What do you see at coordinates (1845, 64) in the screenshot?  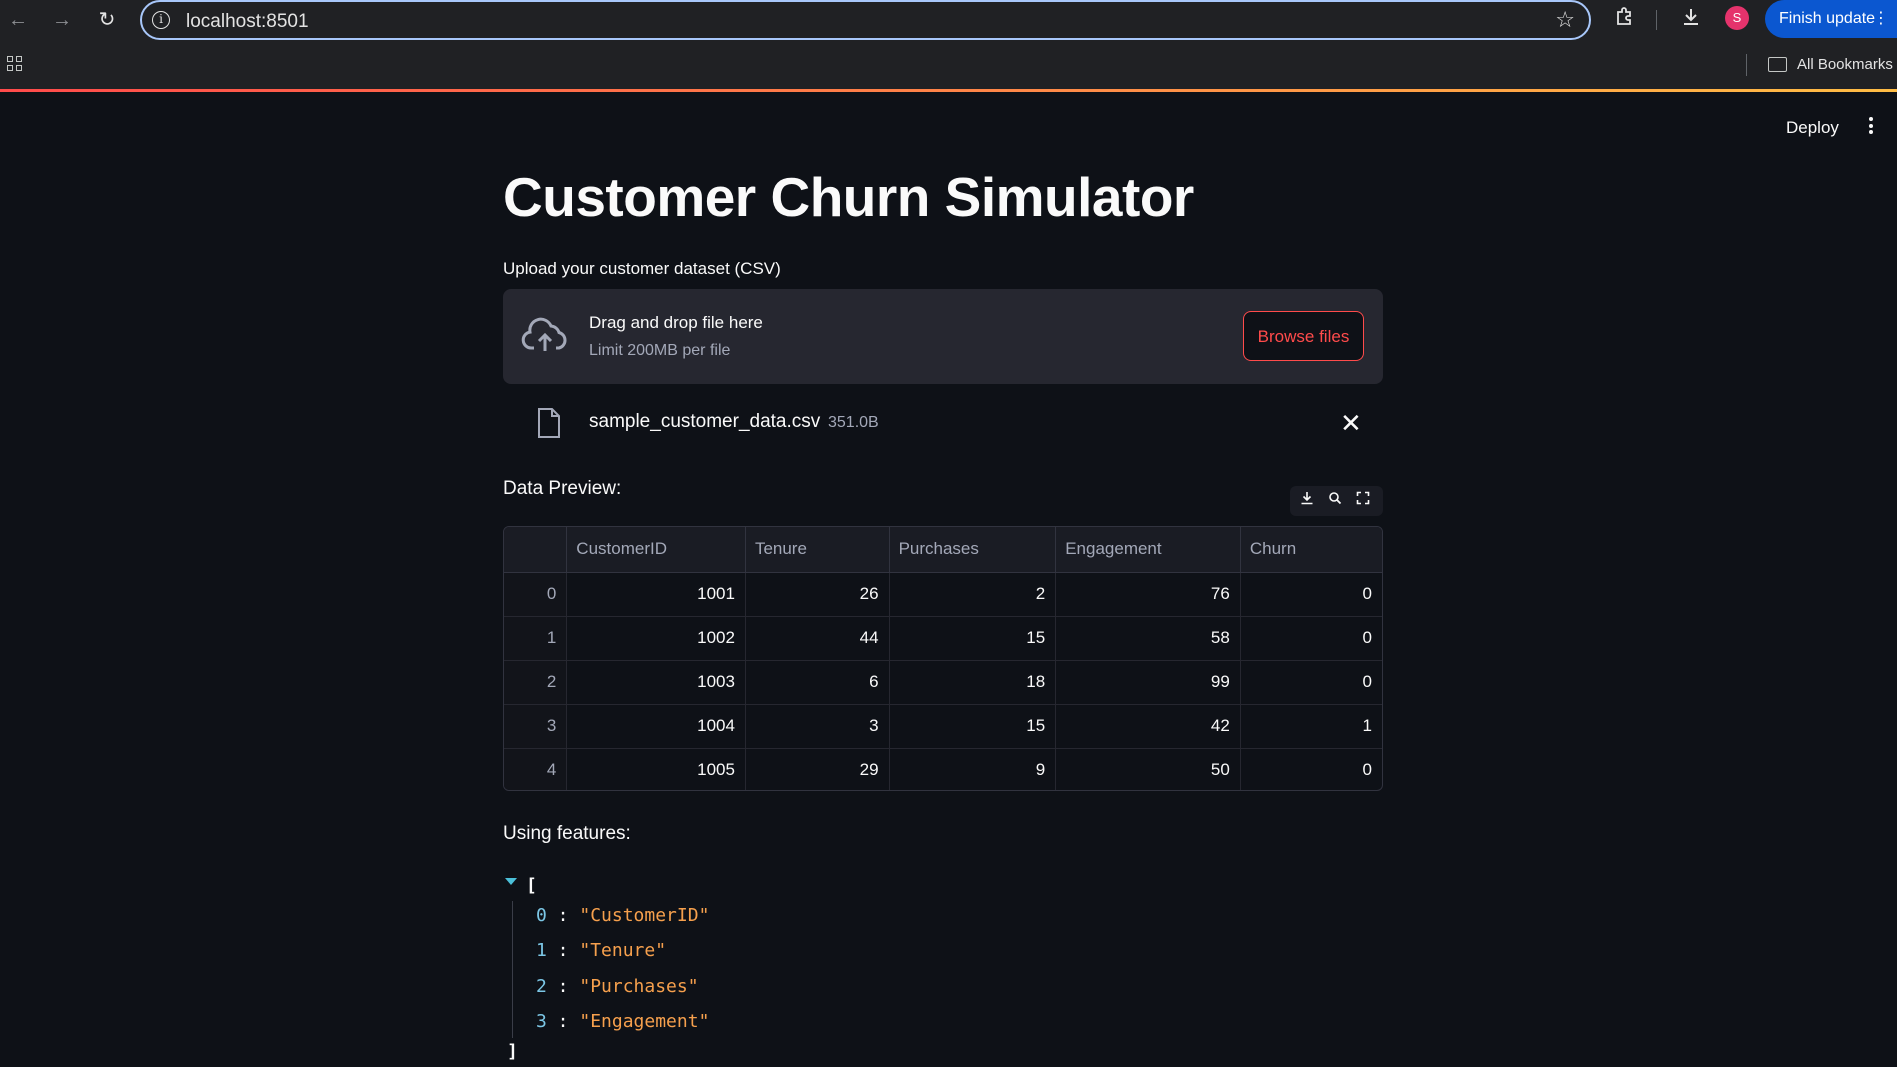 I see `all-bookmarks-link: All Bookmarks` at bounding box center [1845, 64].